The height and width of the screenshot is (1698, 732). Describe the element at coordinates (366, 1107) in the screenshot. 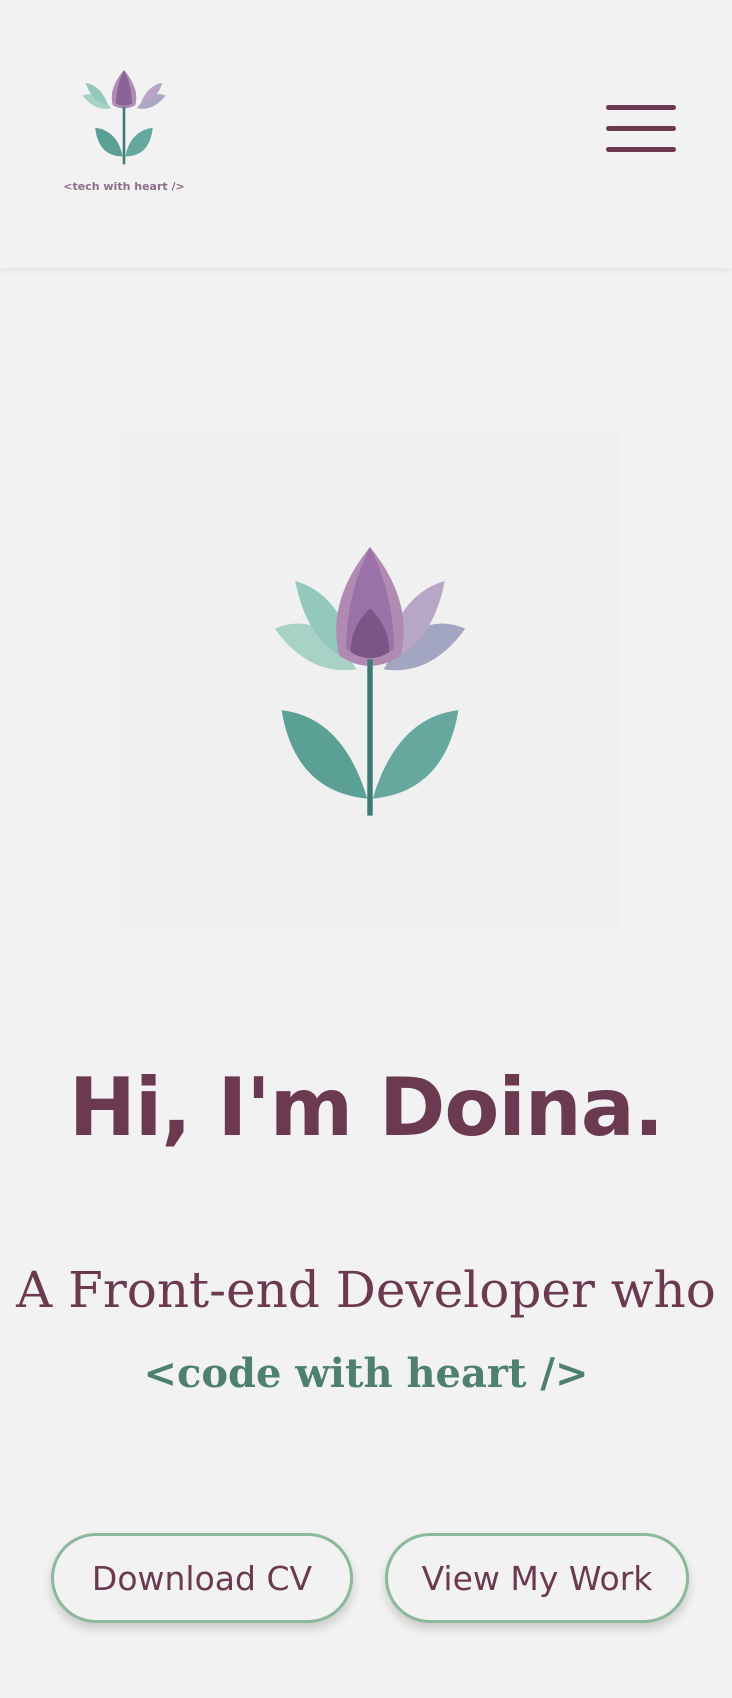

I see `hero-greeting: Hi, I'm Doina.` at that location.